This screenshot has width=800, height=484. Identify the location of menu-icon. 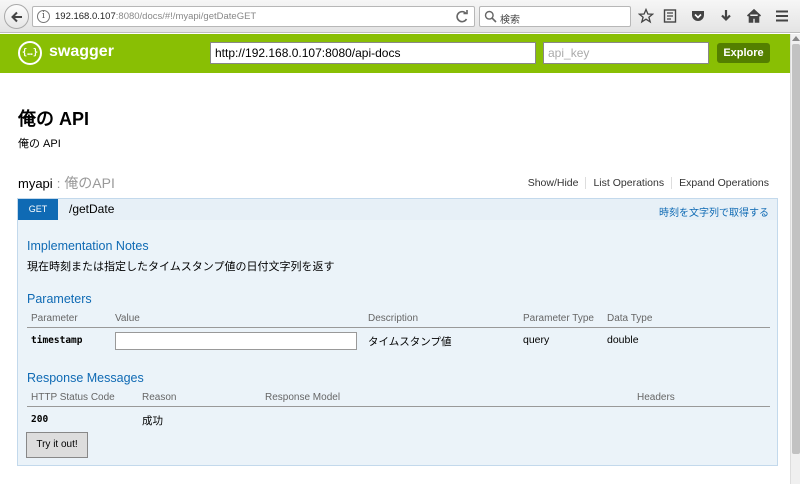
(782, 16).